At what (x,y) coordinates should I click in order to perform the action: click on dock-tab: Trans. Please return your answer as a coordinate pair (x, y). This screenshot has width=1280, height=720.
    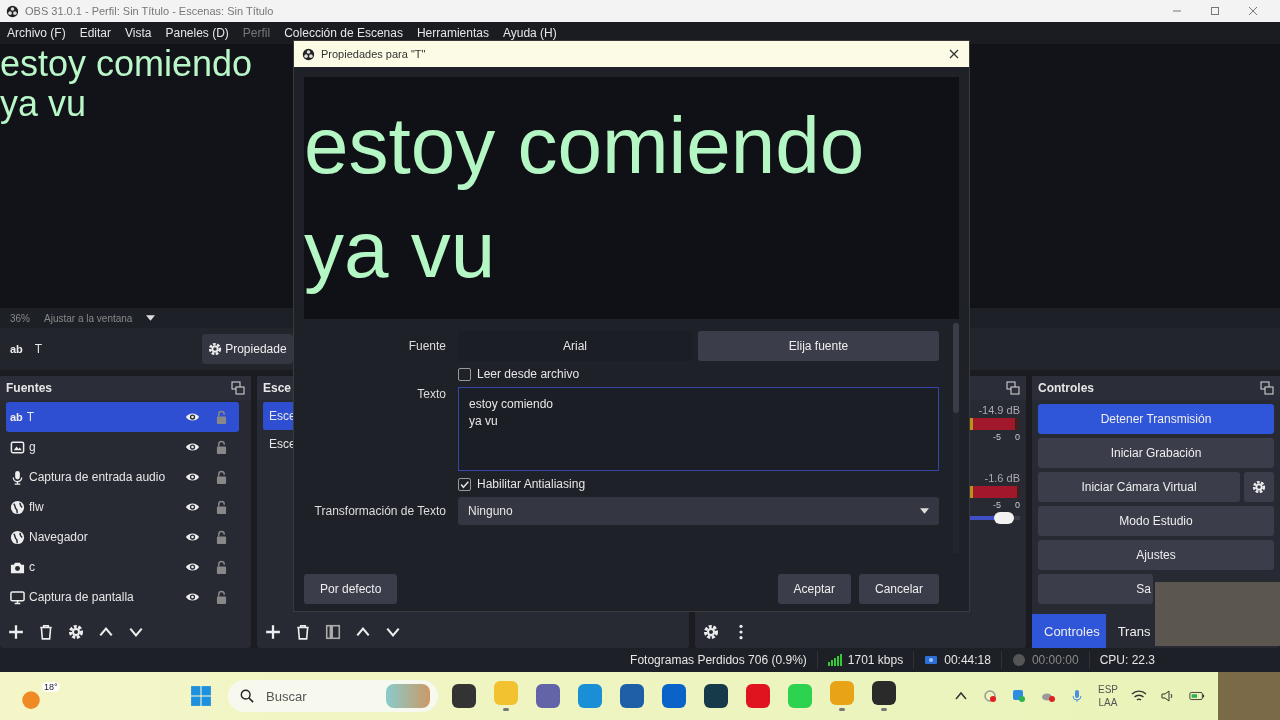
    Looking at the image, I should click on (1131, 631).